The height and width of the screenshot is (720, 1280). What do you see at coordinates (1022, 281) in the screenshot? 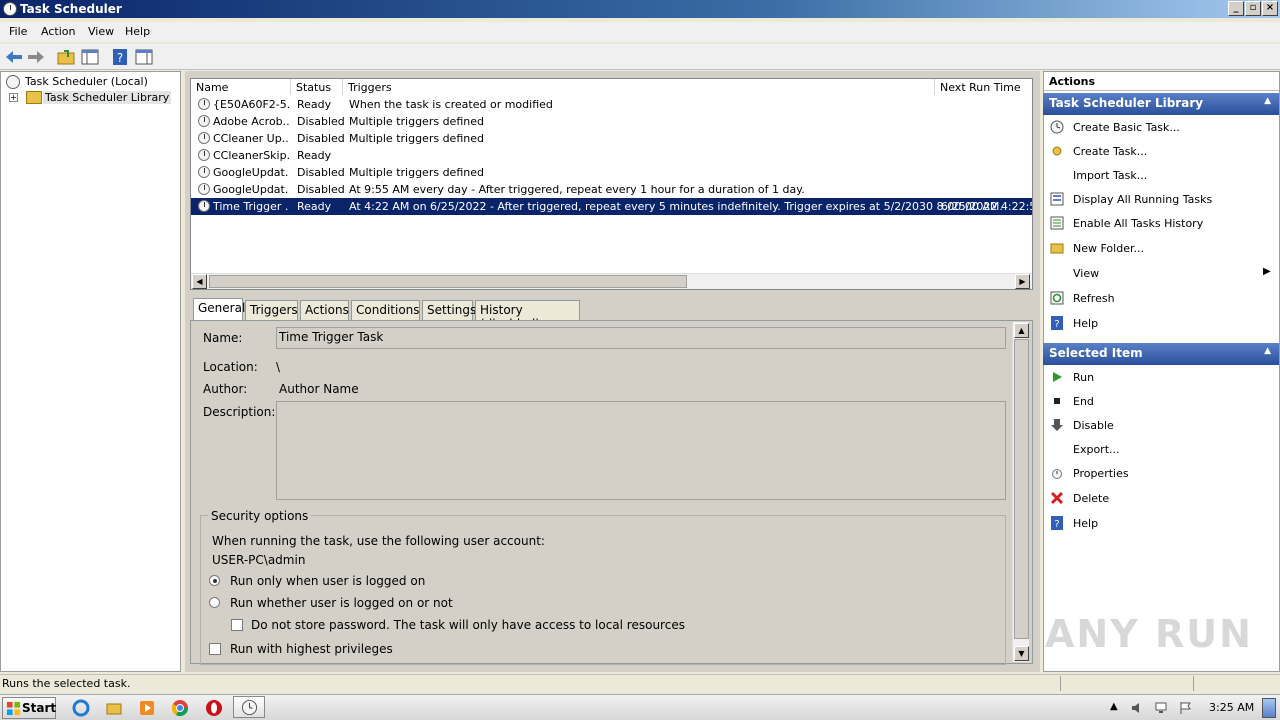
I see `scroll-right-icon: ▶` at bounding box center [1022, 281].